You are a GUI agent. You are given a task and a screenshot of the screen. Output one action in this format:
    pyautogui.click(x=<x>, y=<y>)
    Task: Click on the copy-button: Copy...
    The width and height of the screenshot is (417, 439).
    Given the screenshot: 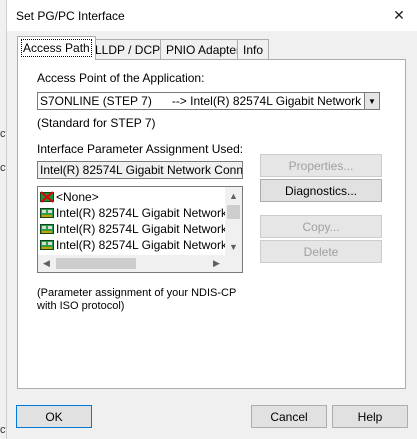 What is the action you would take?
    pyautogui.click(x=321, y=226)
    